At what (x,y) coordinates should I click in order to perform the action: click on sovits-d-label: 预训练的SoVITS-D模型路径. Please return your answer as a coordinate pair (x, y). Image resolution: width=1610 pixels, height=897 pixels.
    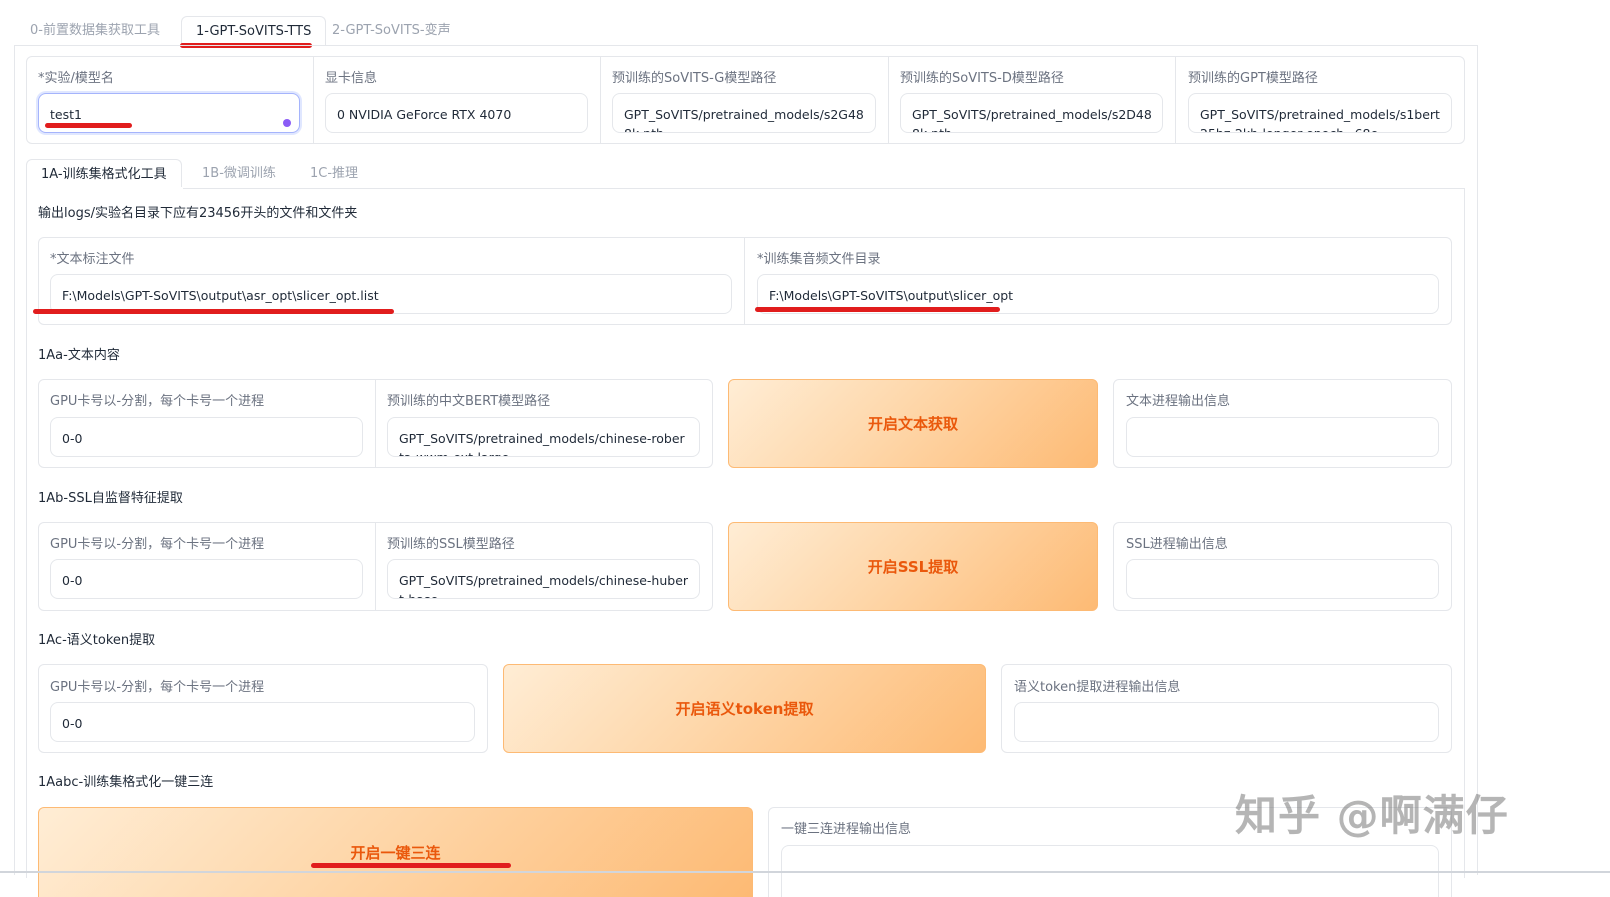
    Looking at the image, I should click on (982, 78).